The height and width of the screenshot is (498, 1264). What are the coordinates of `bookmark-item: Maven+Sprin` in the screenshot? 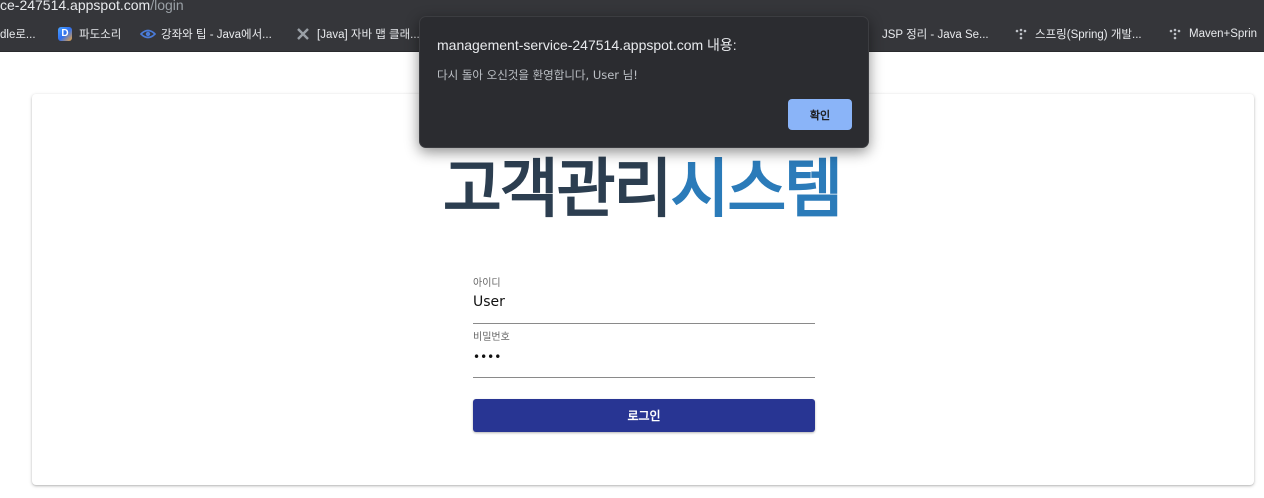 It's located at (1212, 34).